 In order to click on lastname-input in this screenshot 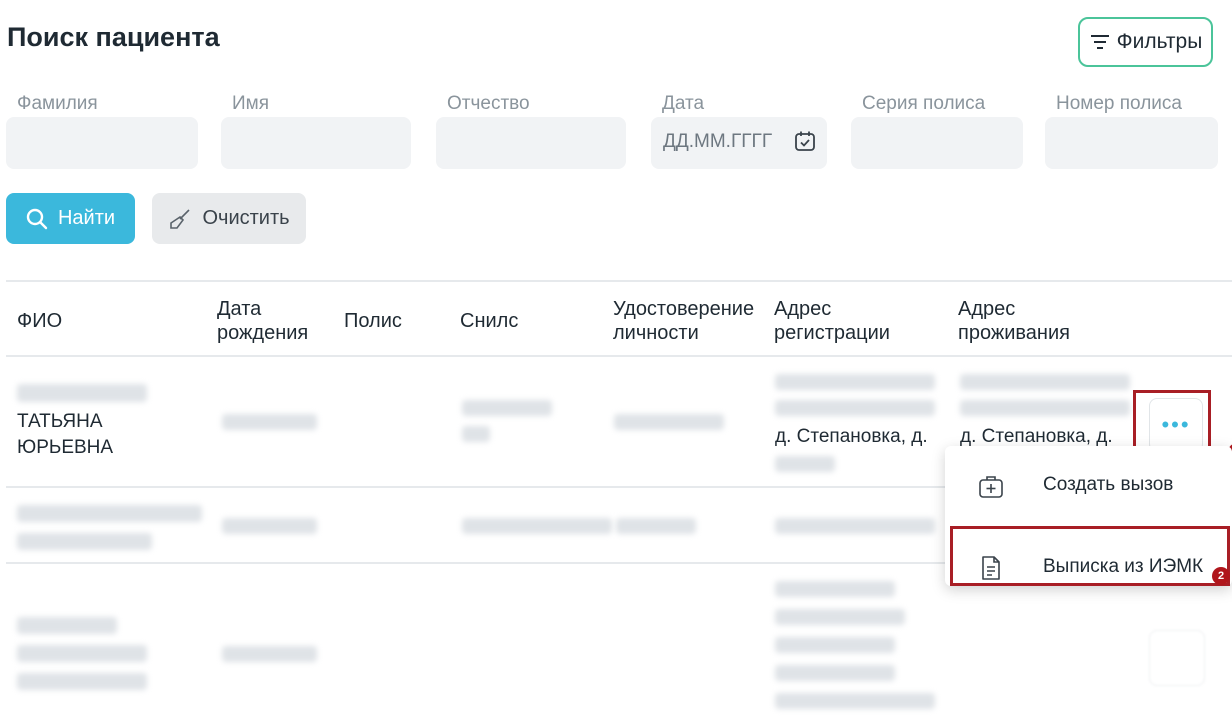, I will do `click(102, 143)`.